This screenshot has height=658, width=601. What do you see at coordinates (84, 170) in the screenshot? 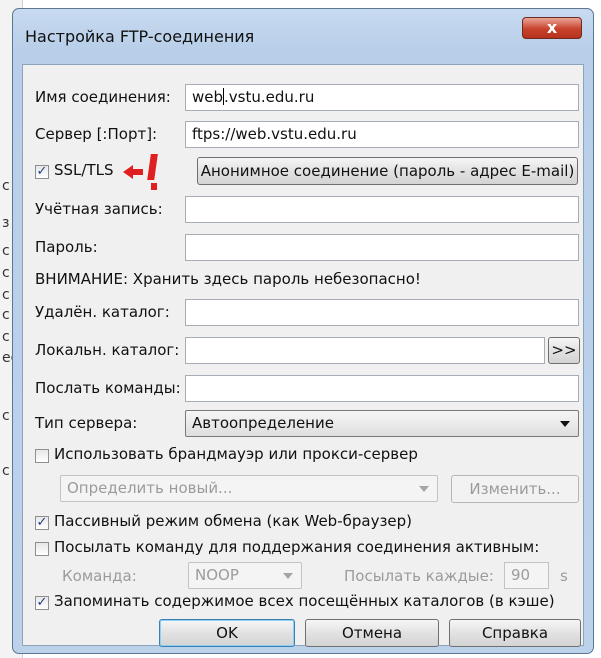
I see `ssl-label: SSL/TLS` at bounding box center [84, 170].